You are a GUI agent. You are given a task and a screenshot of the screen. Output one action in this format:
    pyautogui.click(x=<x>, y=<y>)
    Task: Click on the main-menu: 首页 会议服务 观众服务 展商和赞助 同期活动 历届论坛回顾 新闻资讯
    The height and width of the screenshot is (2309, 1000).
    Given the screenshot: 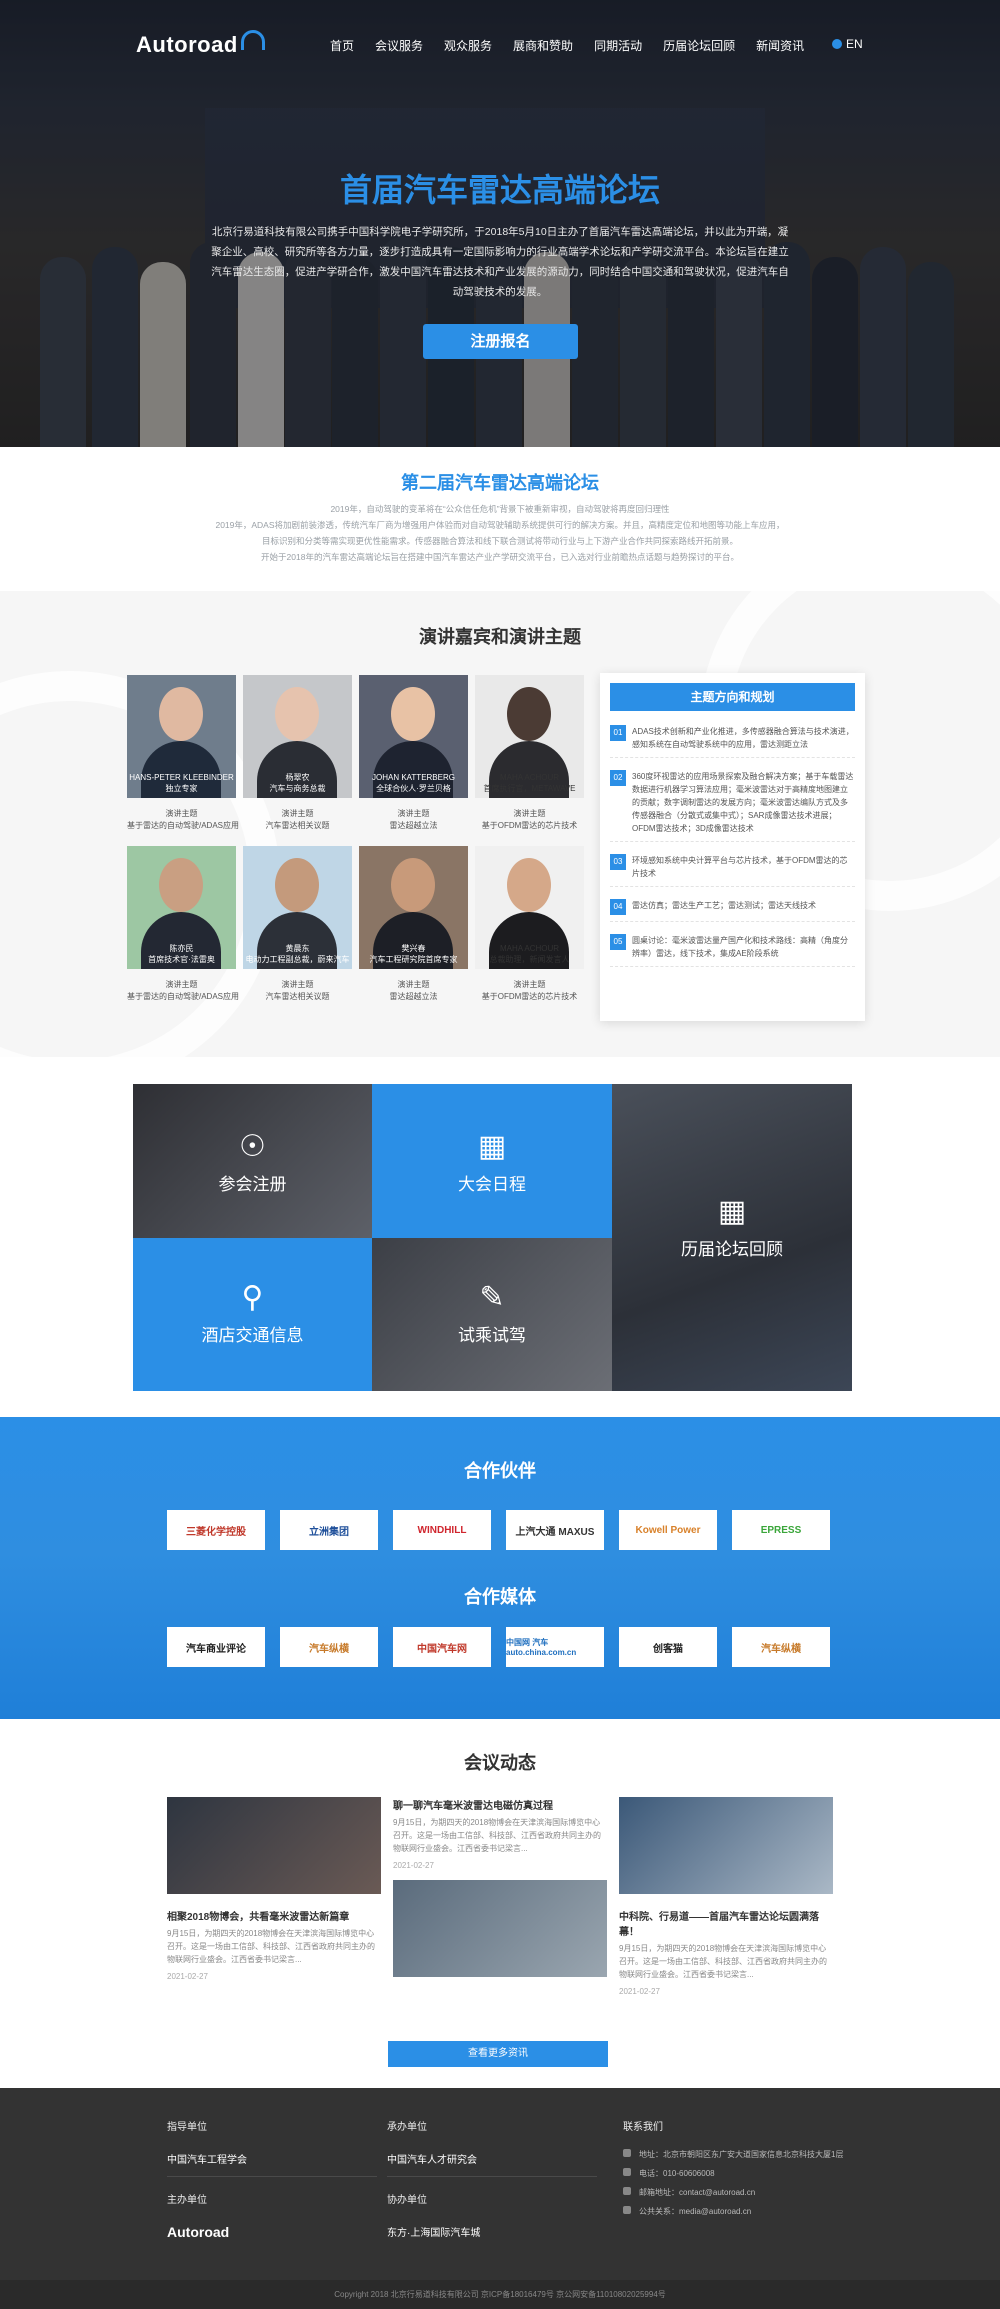 What is the action you would take?
    pyautogui.click(x=567, y=45)
    